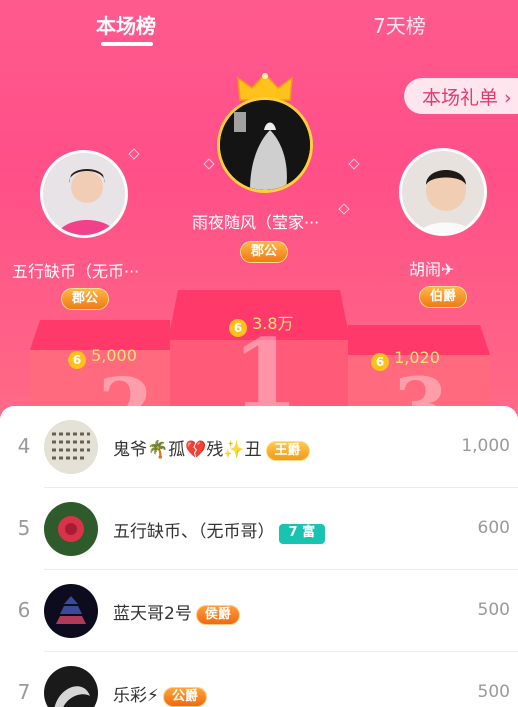 The height and width of the screenshot is (707, 518). Describe the element at coordinates (256, 222) in the screenshot. I see `rank-1-name: 雨夜随风（莹家···` at that location.